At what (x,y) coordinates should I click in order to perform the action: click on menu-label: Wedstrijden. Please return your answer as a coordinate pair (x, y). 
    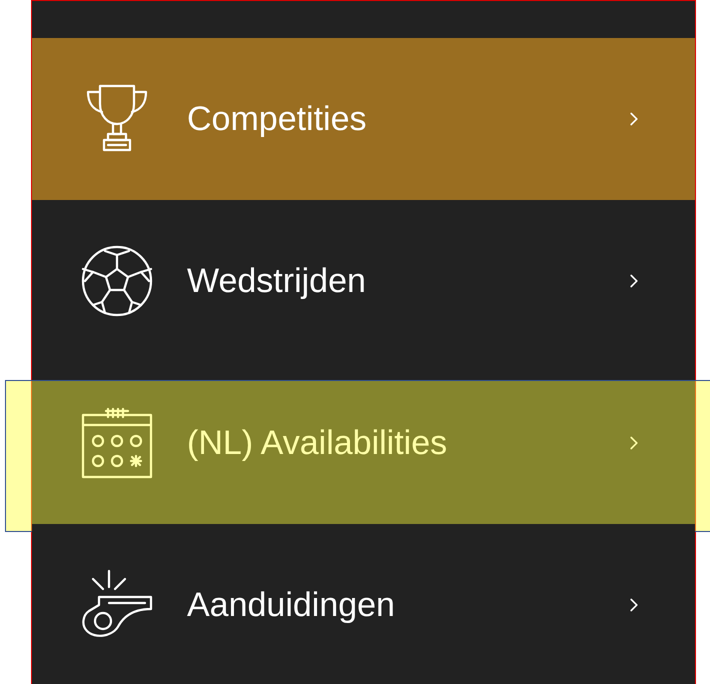
    Looking at the image, I should click on (277, 281).